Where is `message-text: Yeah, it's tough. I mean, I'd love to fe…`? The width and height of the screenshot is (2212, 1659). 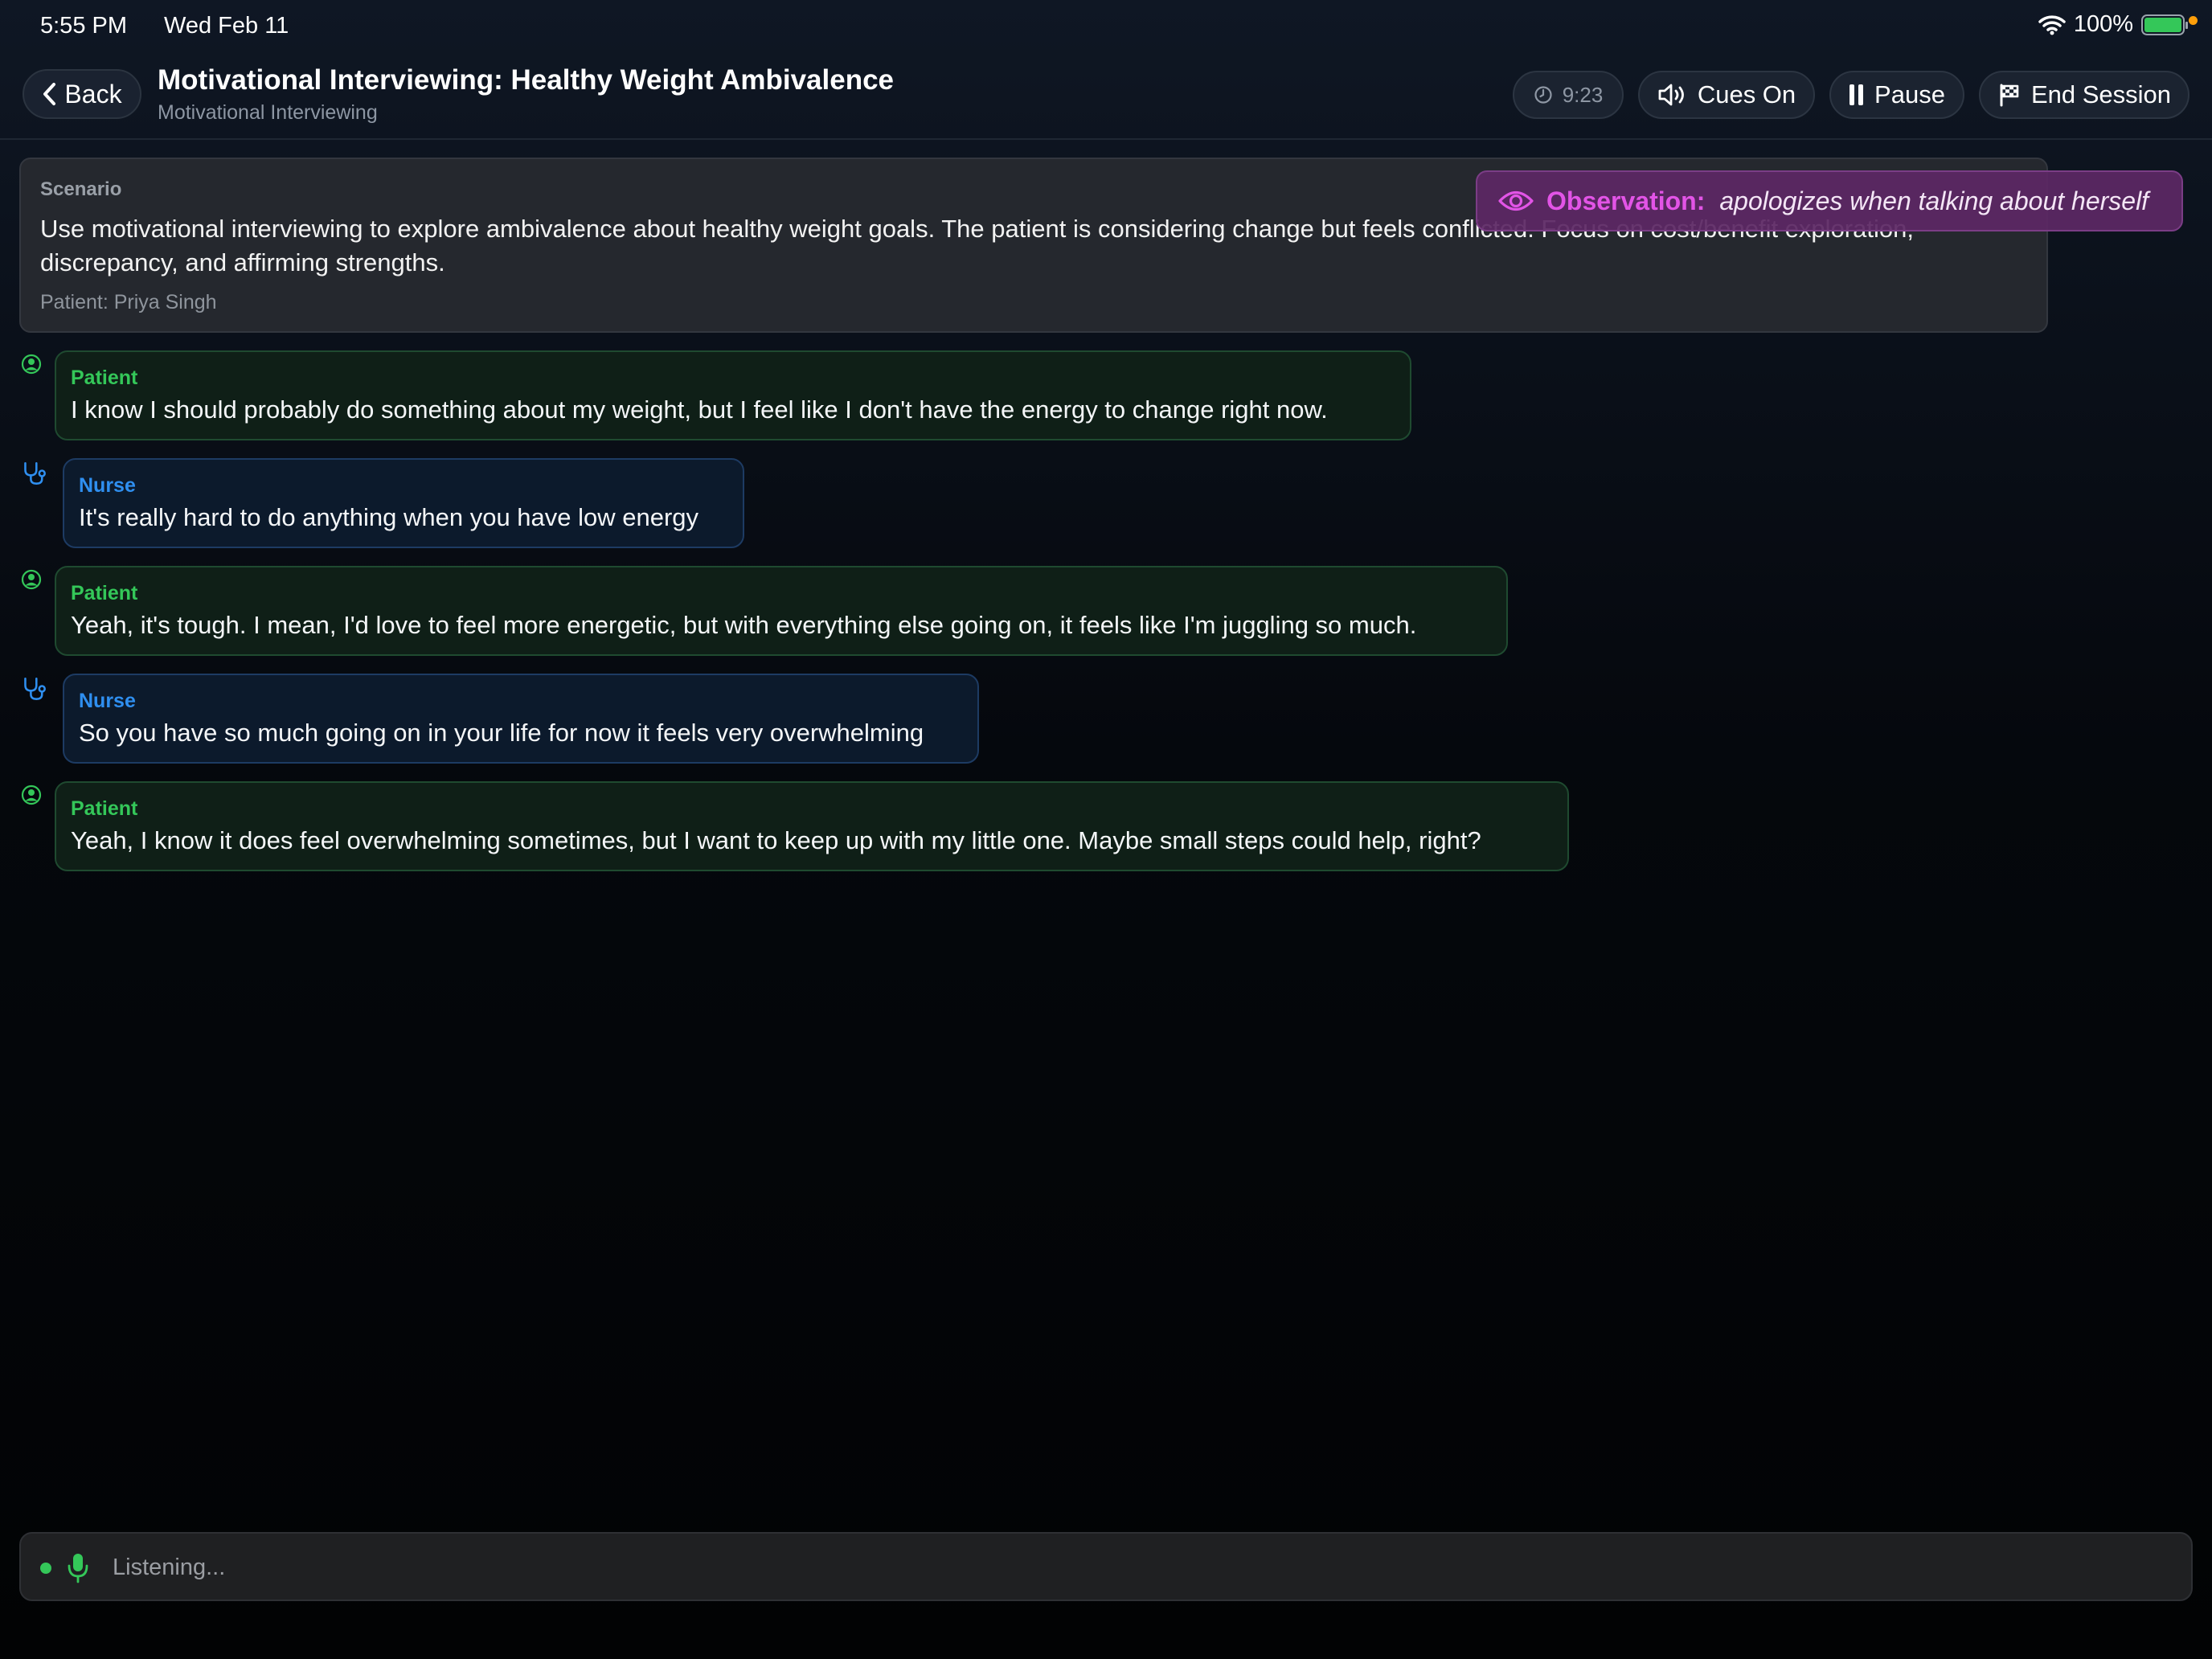 message-text: Yeah, it's tough. I mean, I'd love to fe… is located at coordinates (744, 625).